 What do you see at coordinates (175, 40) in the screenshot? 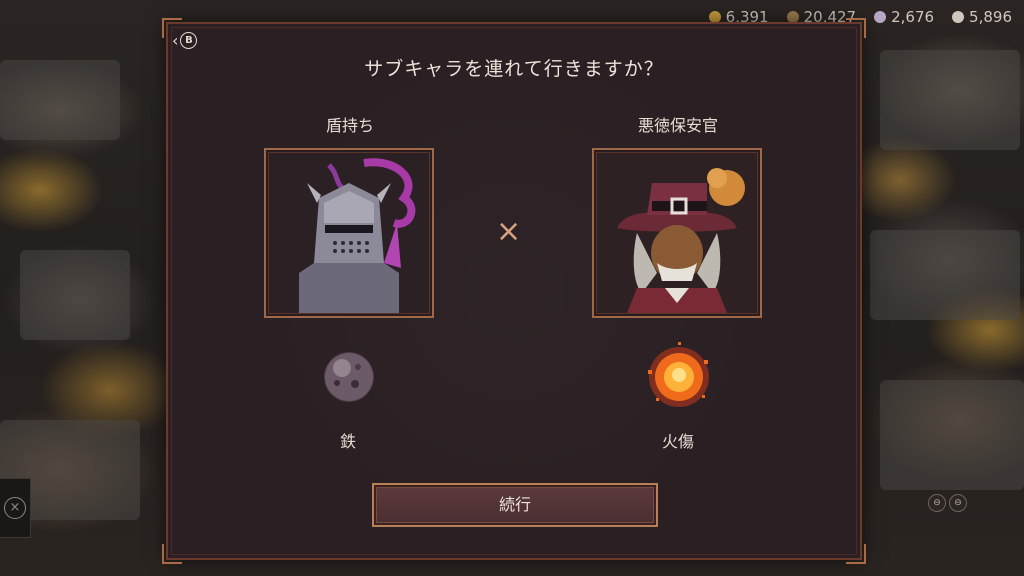
I see `chevron-left-icon: ‹` at bounding box center [175, 40].